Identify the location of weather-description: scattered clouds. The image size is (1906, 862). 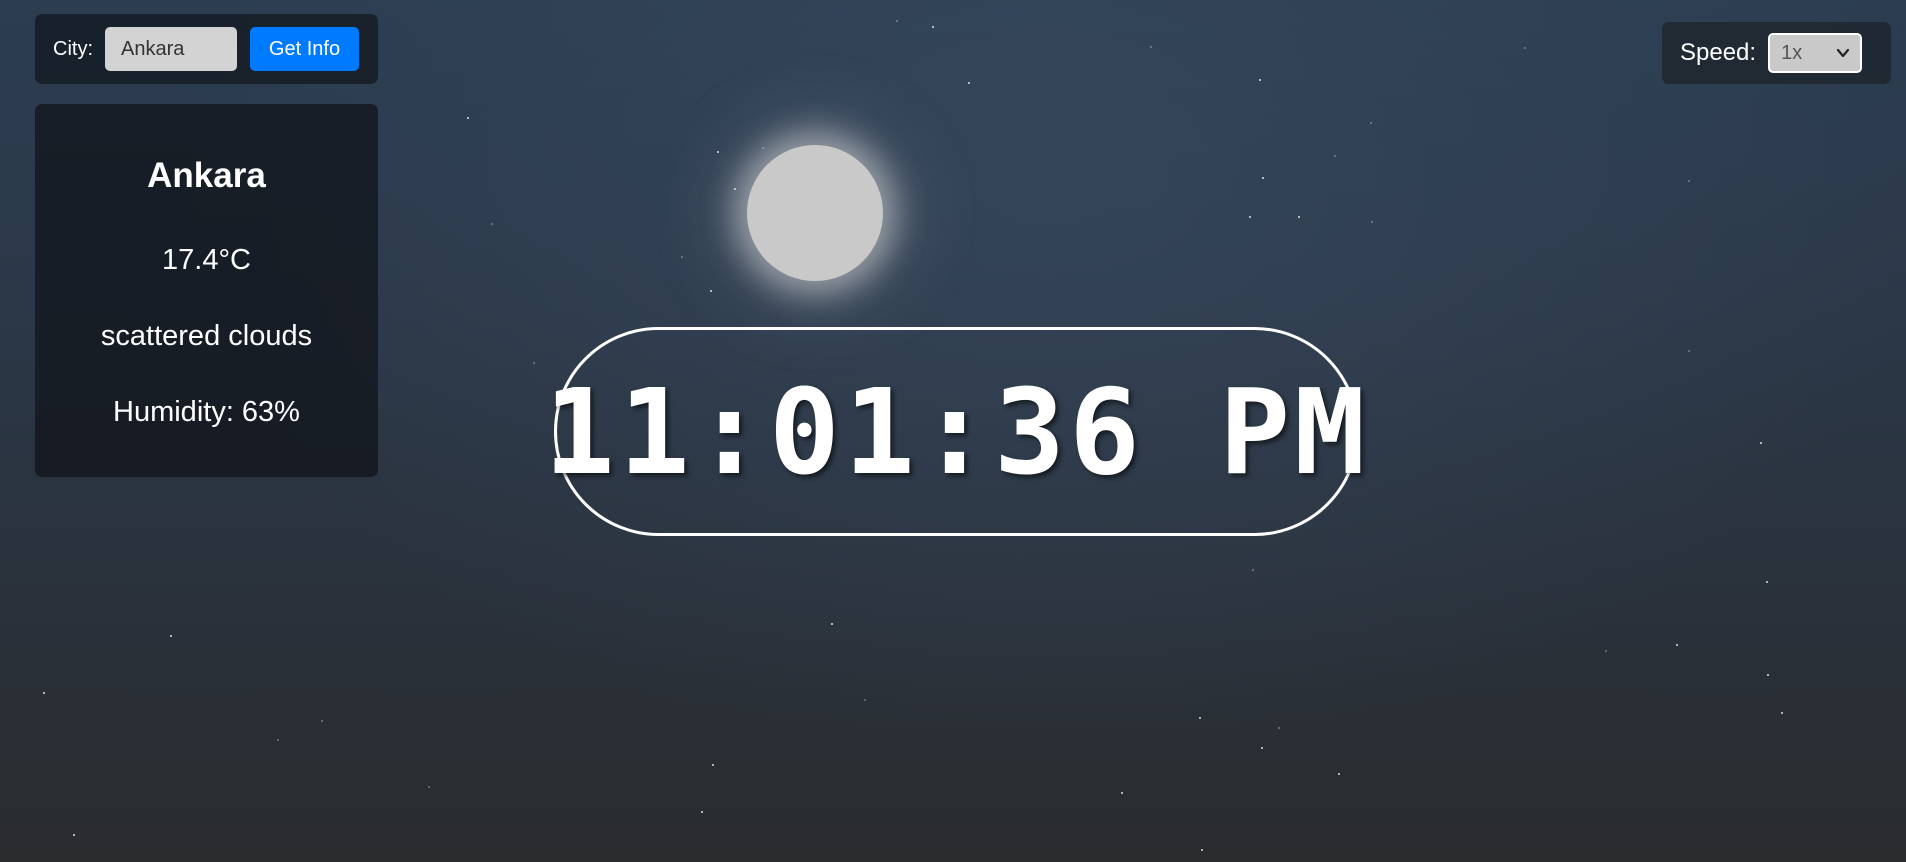
(206, 336).